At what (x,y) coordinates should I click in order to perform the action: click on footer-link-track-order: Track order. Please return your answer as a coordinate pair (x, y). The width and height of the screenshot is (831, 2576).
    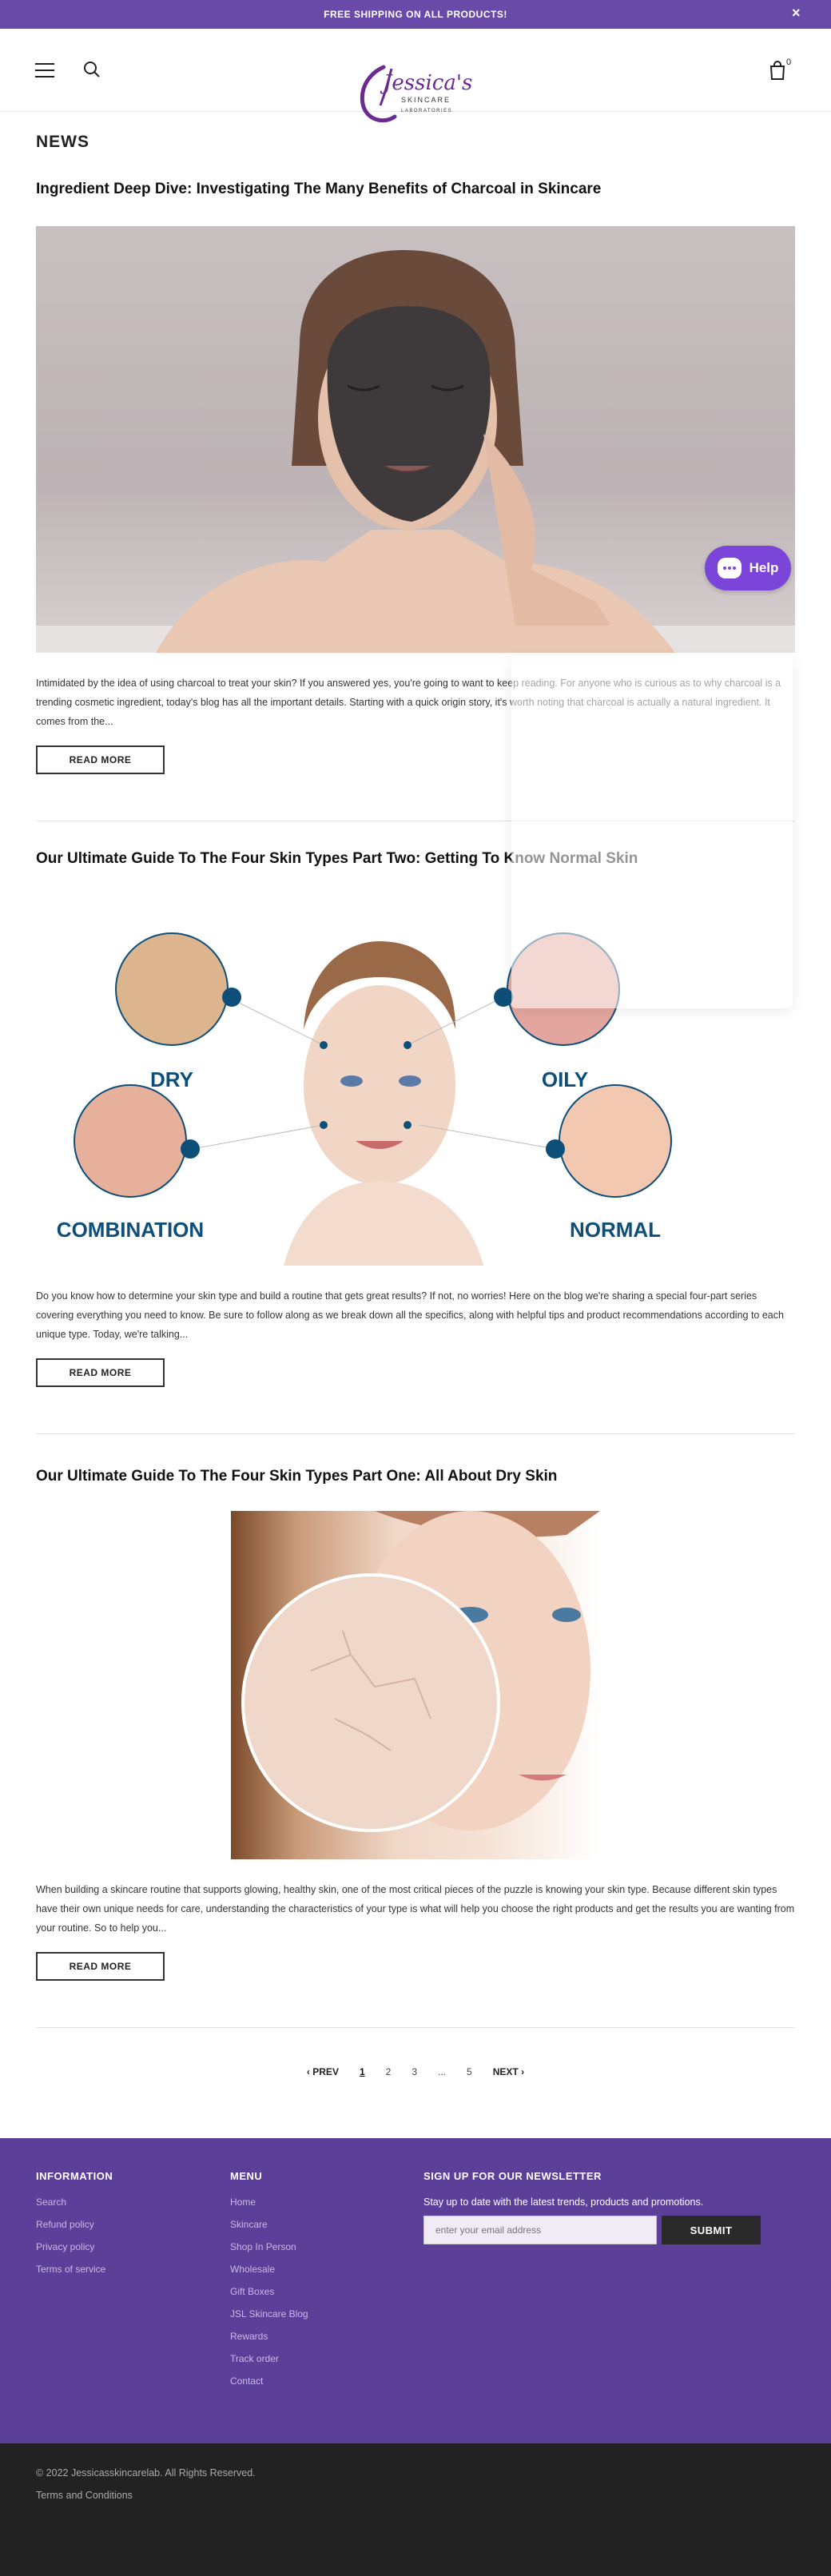
    Looking at the image, I should click on (269, 2358).